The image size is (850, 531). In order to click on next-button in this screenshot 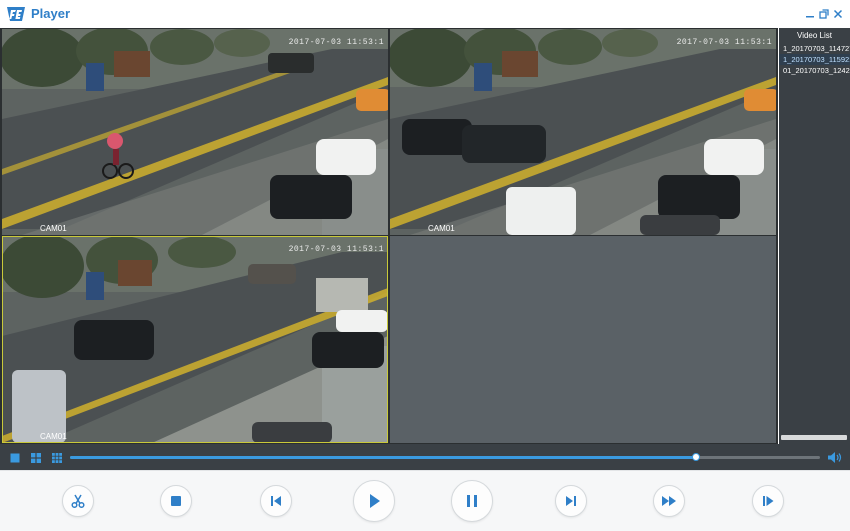, I will do `click(571, 501)`.